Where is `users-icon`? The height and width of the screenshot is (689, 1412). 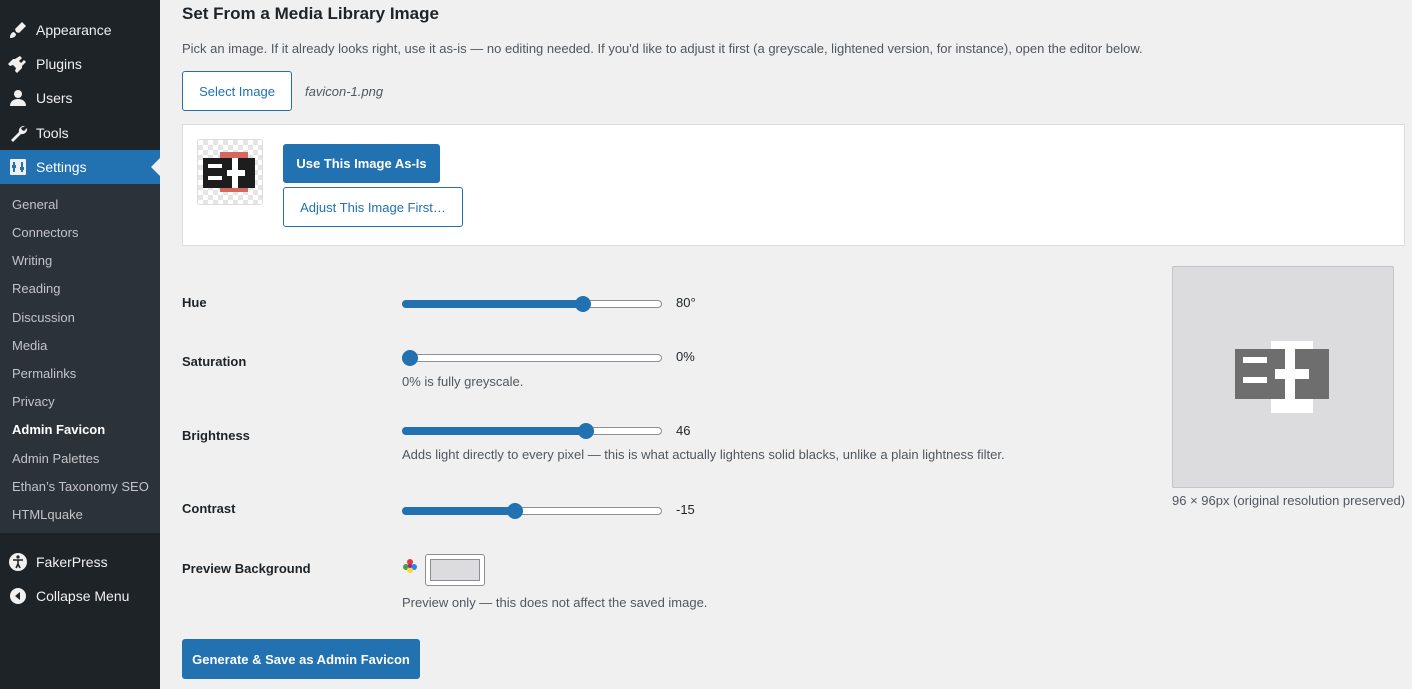
users-icon is located at coordinates (18, 98).